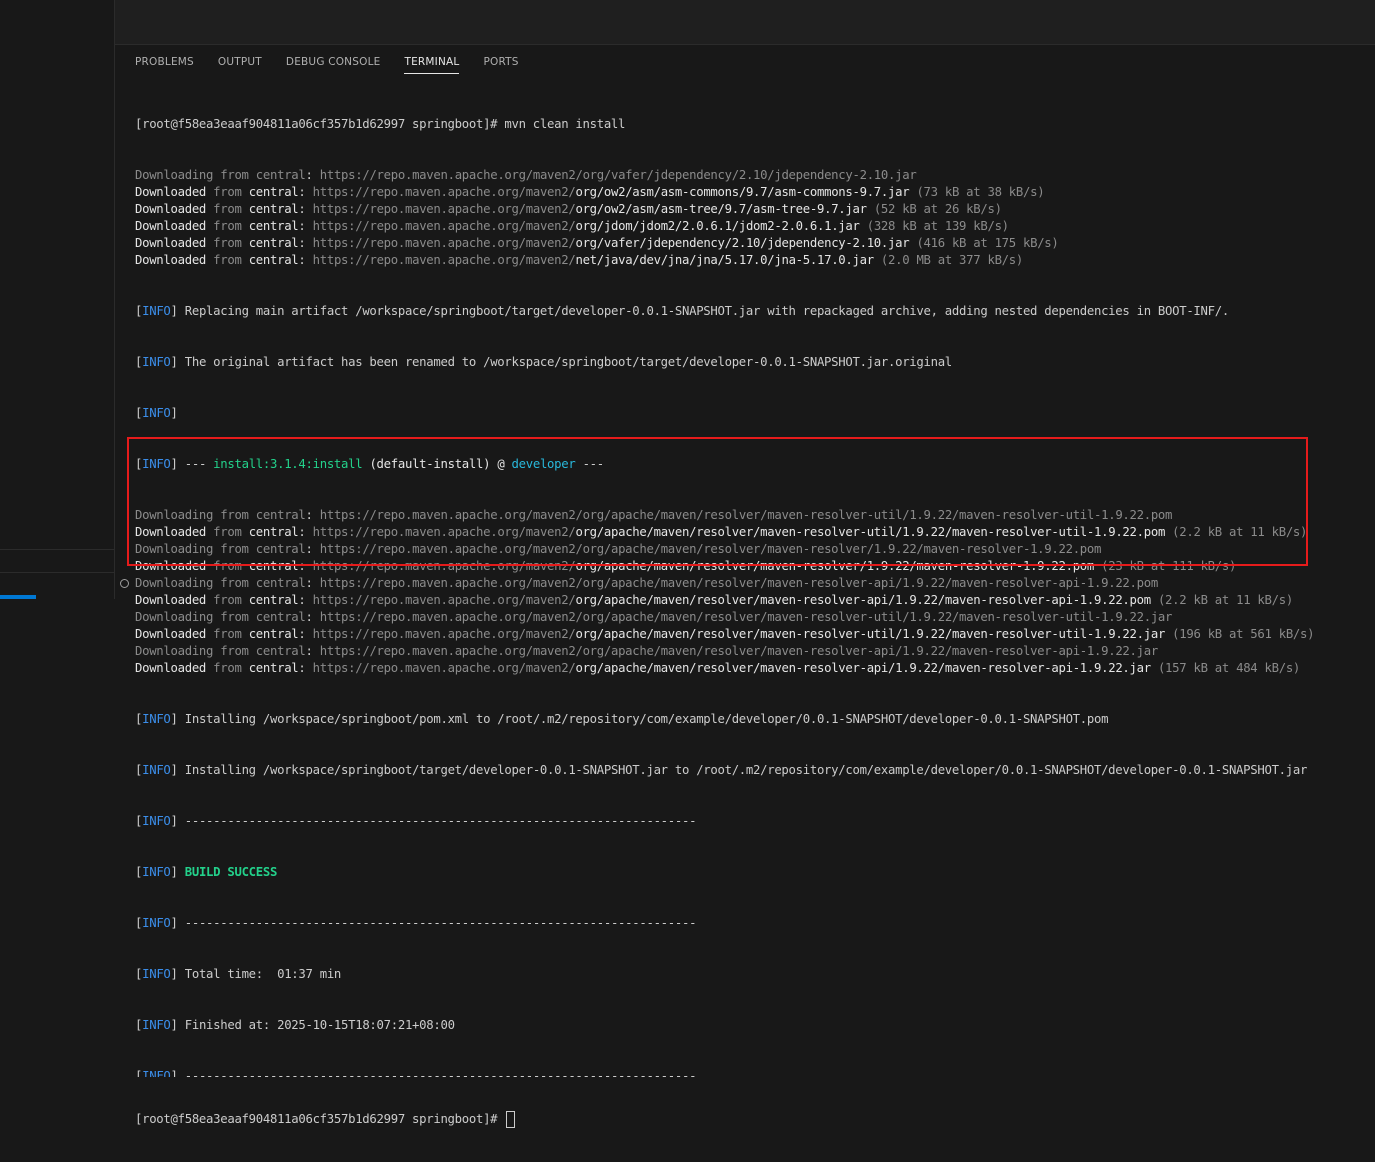  I want to click on tab-ports: PORTS, so click(500, 66).